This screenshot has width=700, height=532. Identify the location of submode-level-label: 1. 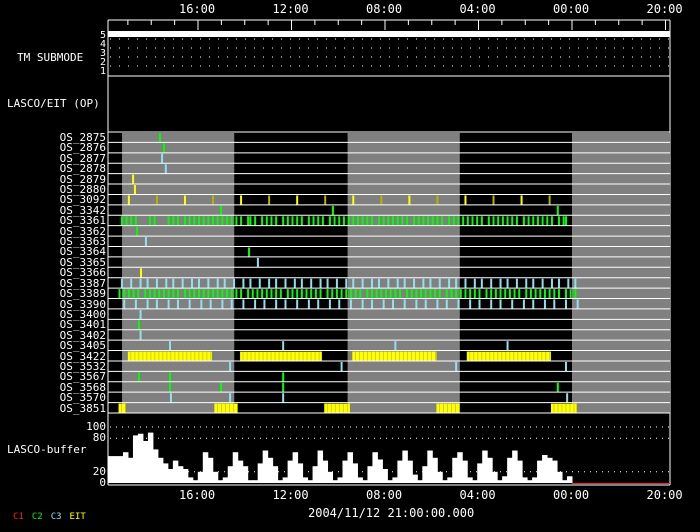
(102, 71).